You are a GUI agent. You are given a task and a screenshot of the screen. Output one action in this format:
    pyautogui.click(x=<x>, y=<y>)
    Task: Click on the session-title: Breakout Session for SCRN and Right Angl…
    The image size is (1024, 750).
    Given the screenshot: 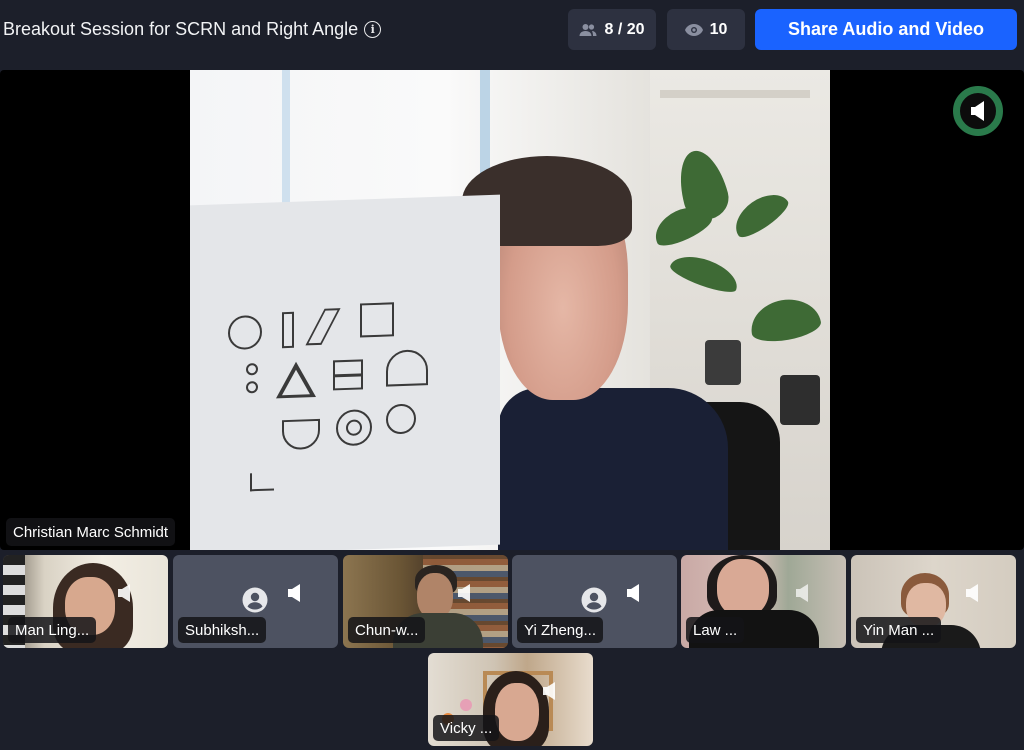 What is the action you would take?
    pyautogui.click(x=181, y=29)
    